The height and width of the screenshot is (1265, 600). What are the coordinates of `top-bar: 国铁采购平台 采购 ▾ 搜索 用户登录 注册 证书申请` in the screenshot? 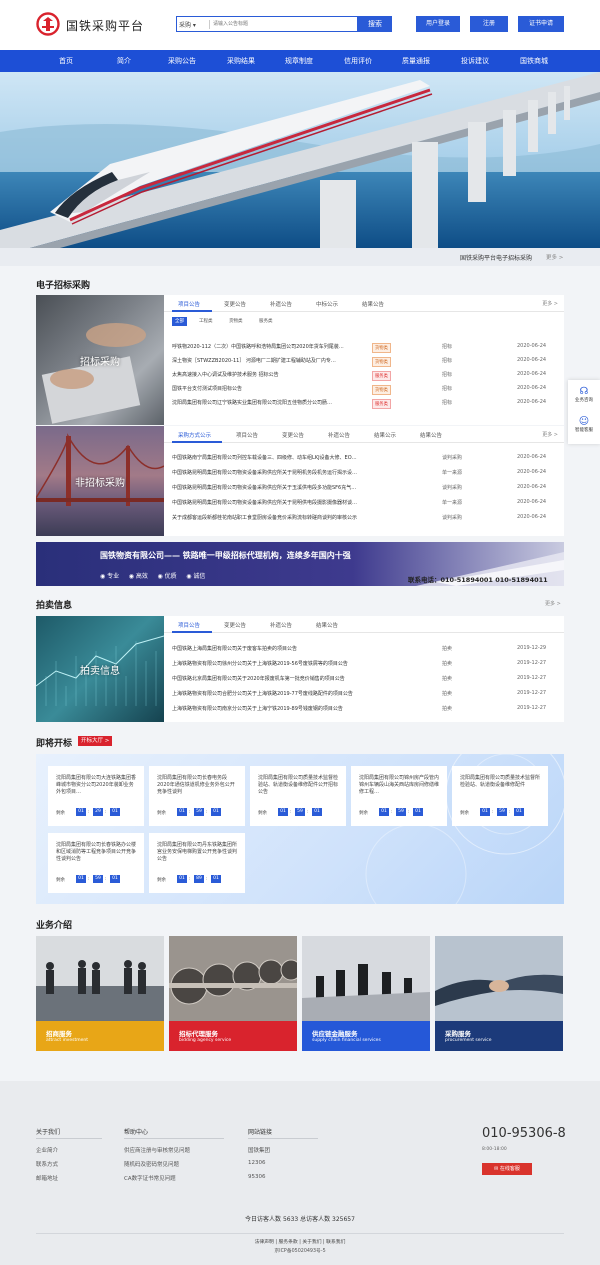 It's located at (300, 25).